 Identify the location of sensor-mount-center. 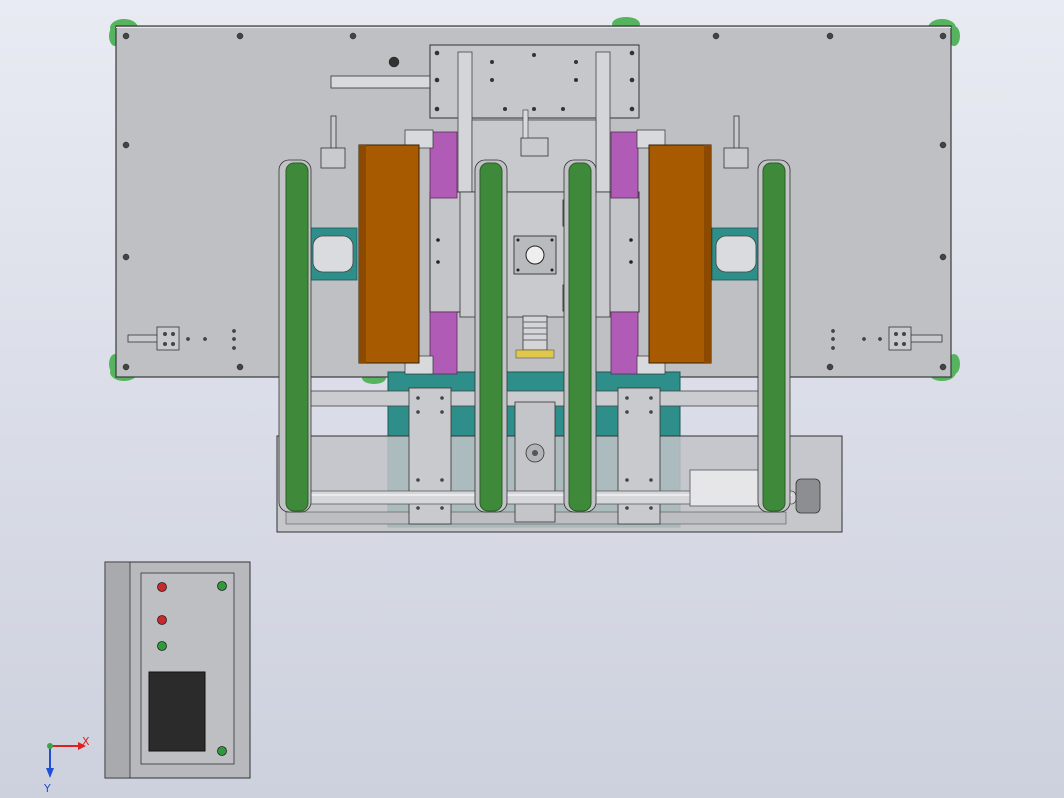
(534, 147).